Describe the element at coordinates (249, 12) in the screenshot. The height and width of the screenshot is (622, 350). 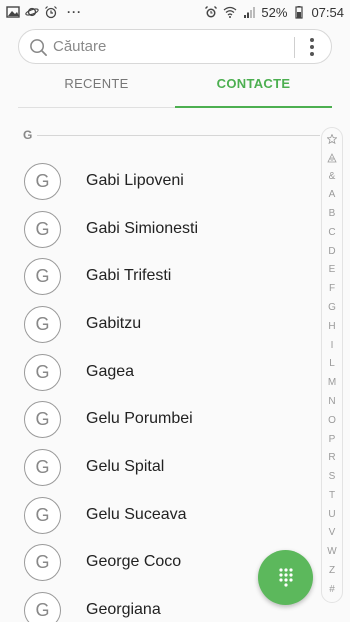
I see `signal-icon` at that location.